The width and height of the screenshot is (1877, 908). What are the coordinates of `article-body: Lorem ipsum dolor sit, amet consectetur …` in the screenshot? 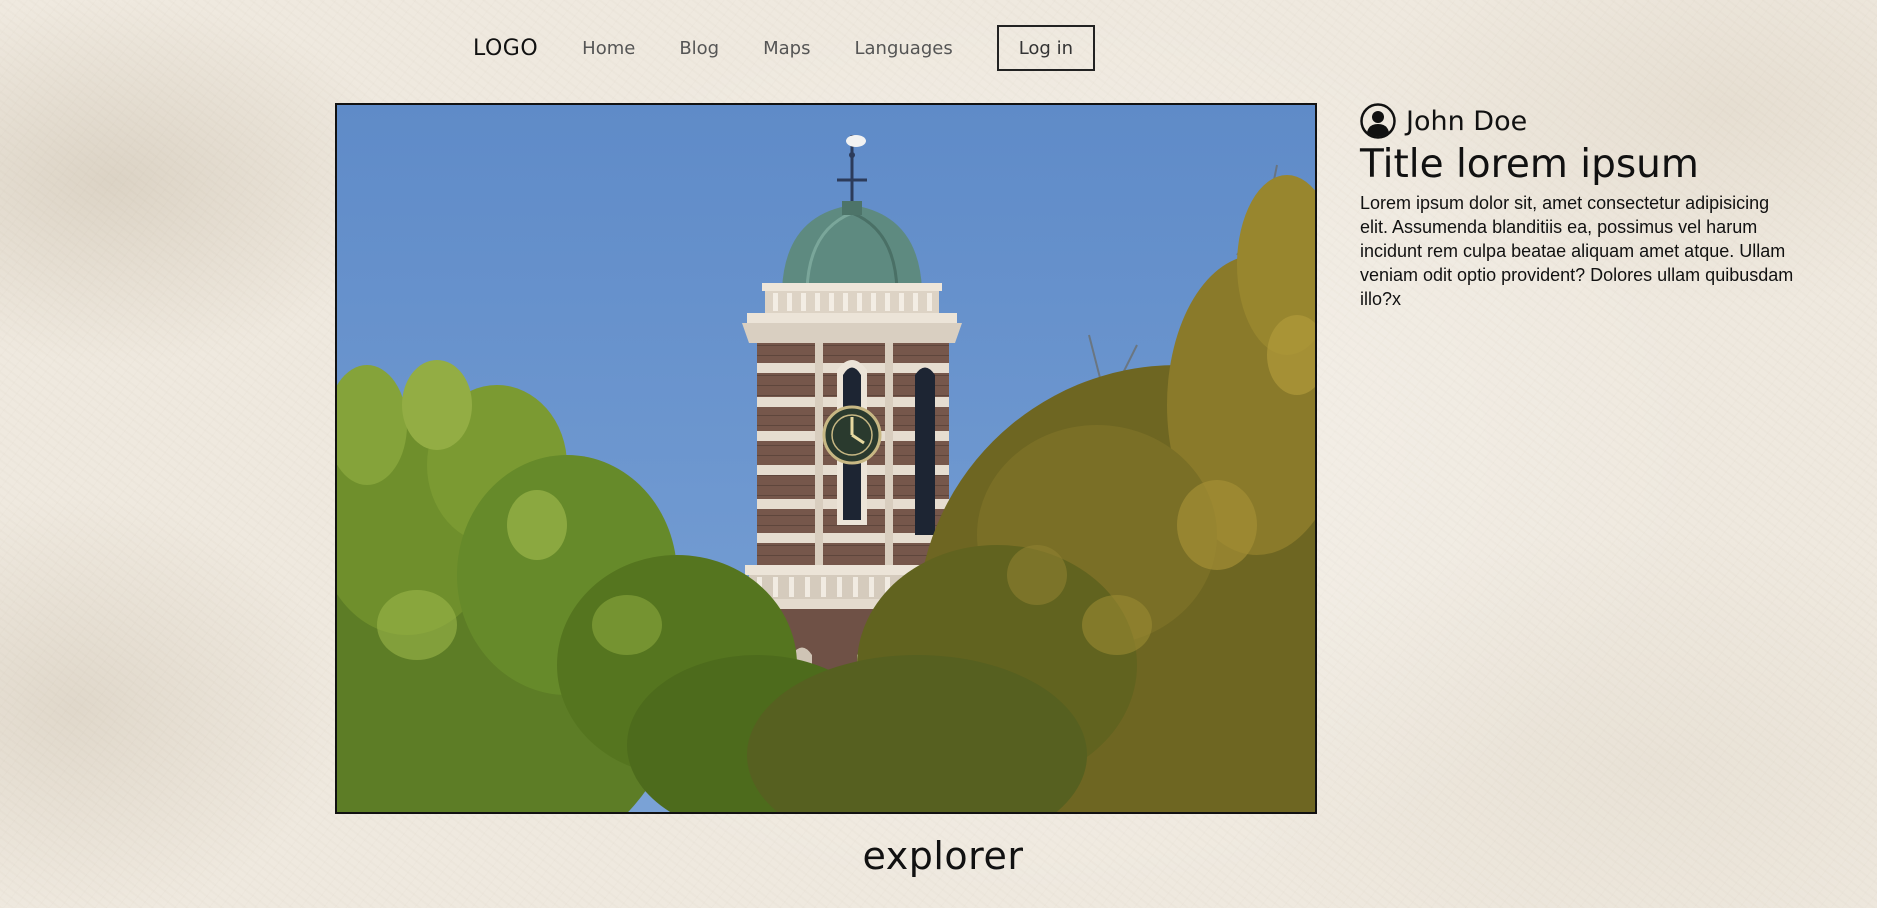 It's located at (1577, 250).